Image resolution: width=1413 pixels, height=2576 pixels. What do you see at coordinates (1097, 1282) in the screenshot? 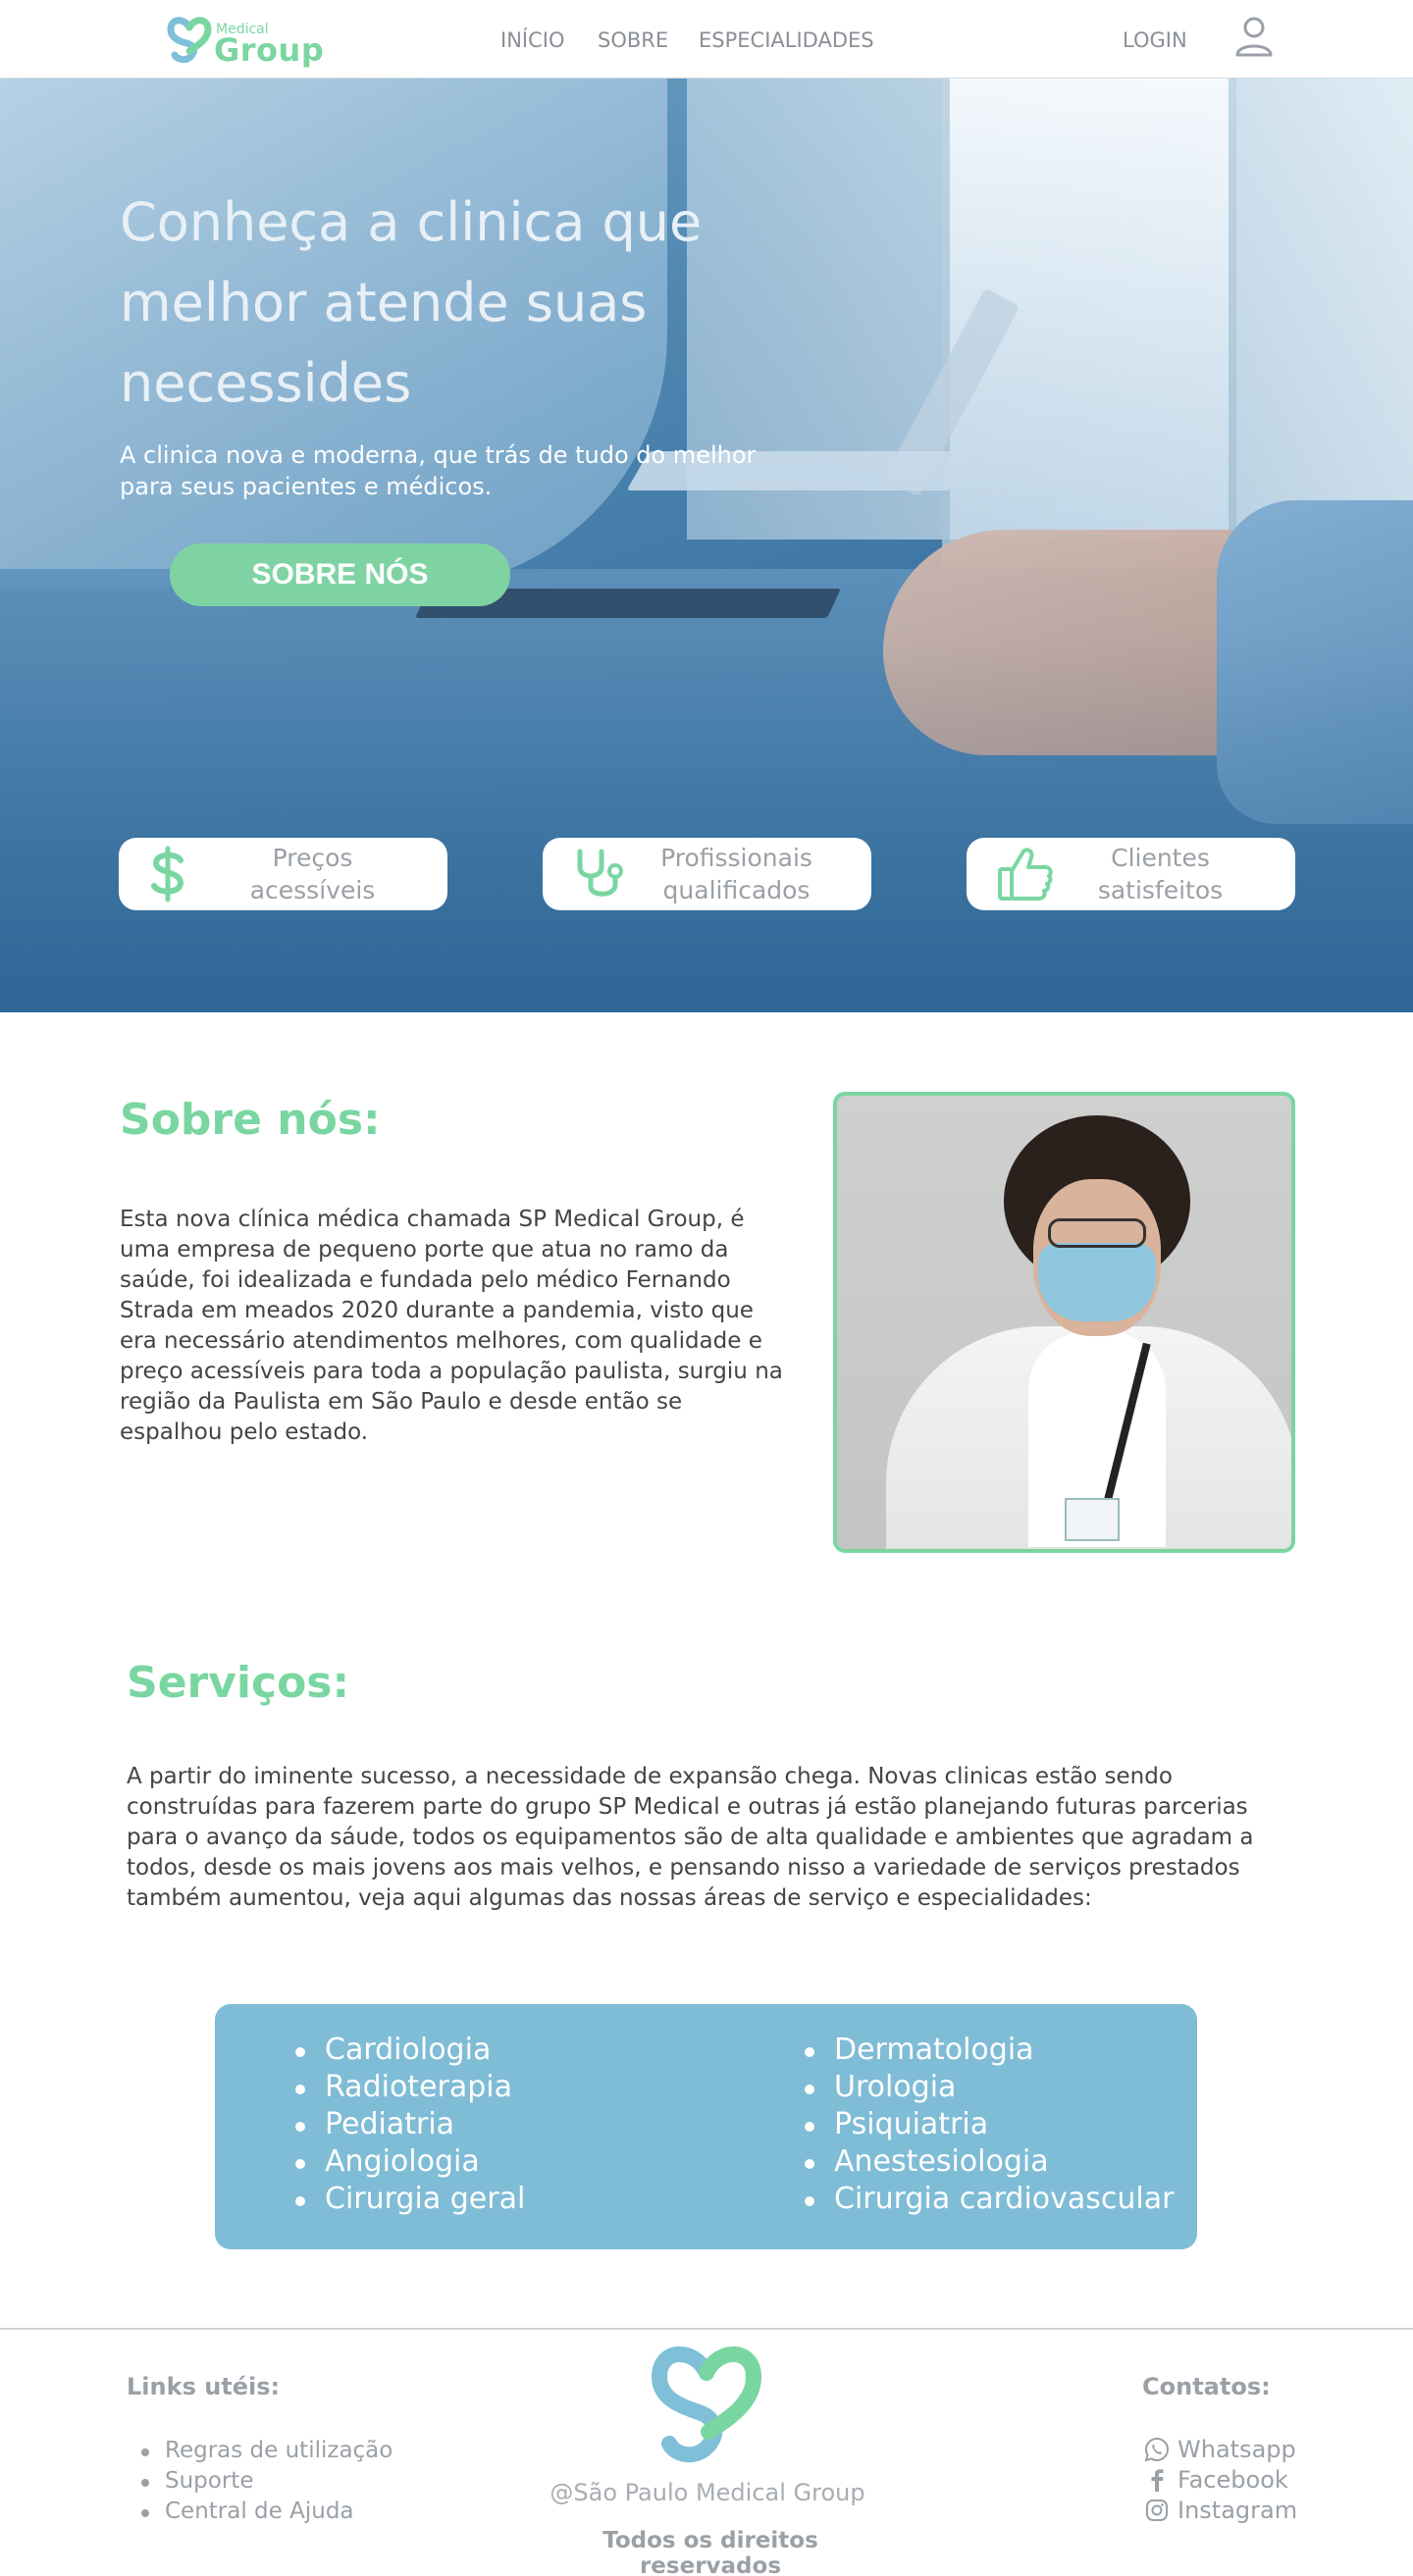
I see `photo-mask` at bounding box center [1097, 1282].